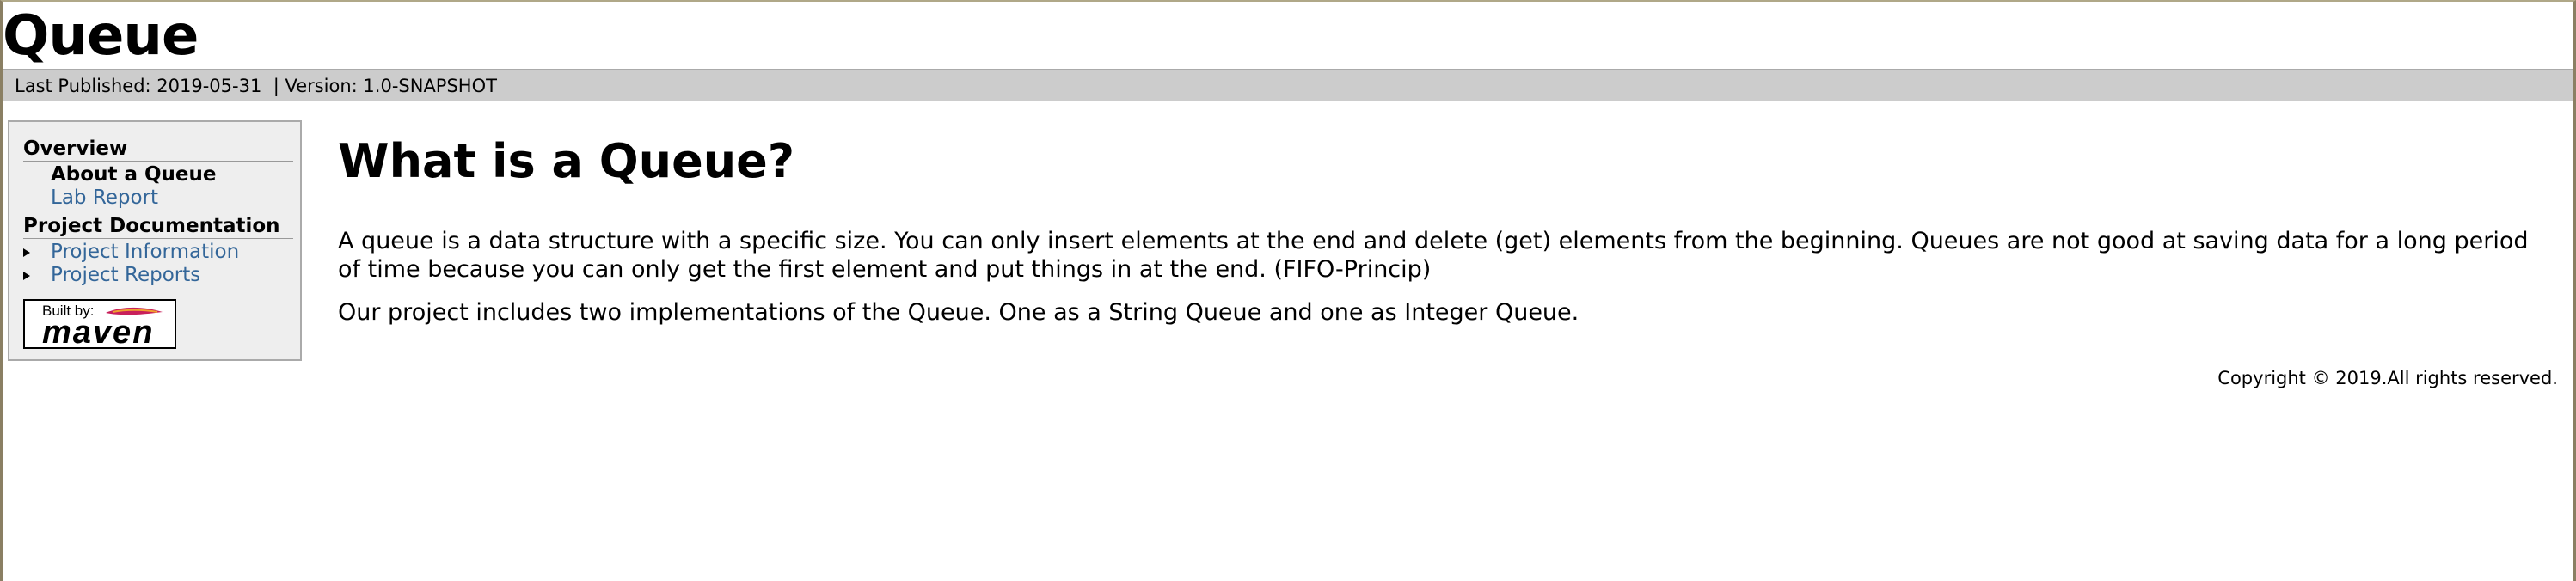 The height and width of the screenshot is (581, 2576). What do you see at coordinates (1288, 35) in the screenshot?
I see `banner: Queue` at bounding box center [1288, 35].